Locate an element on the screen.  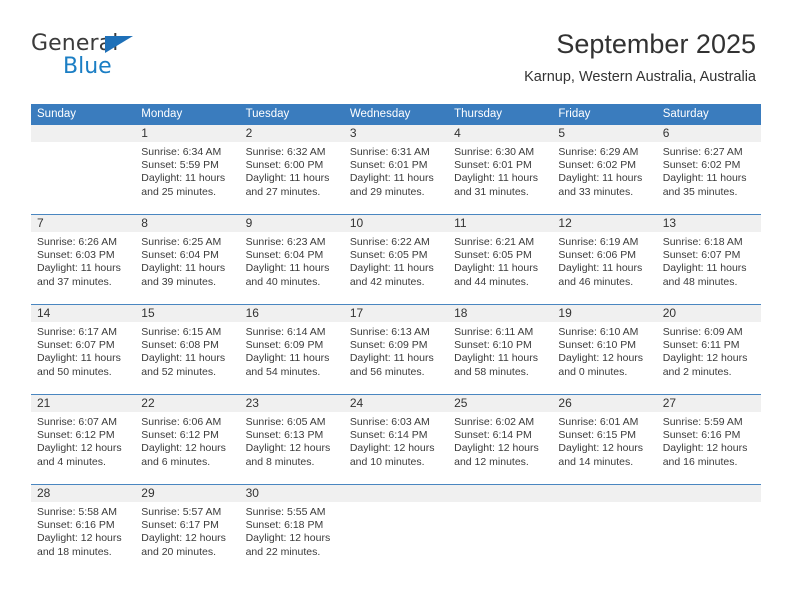
day-number: 22 is located at coordinates (187, 403).